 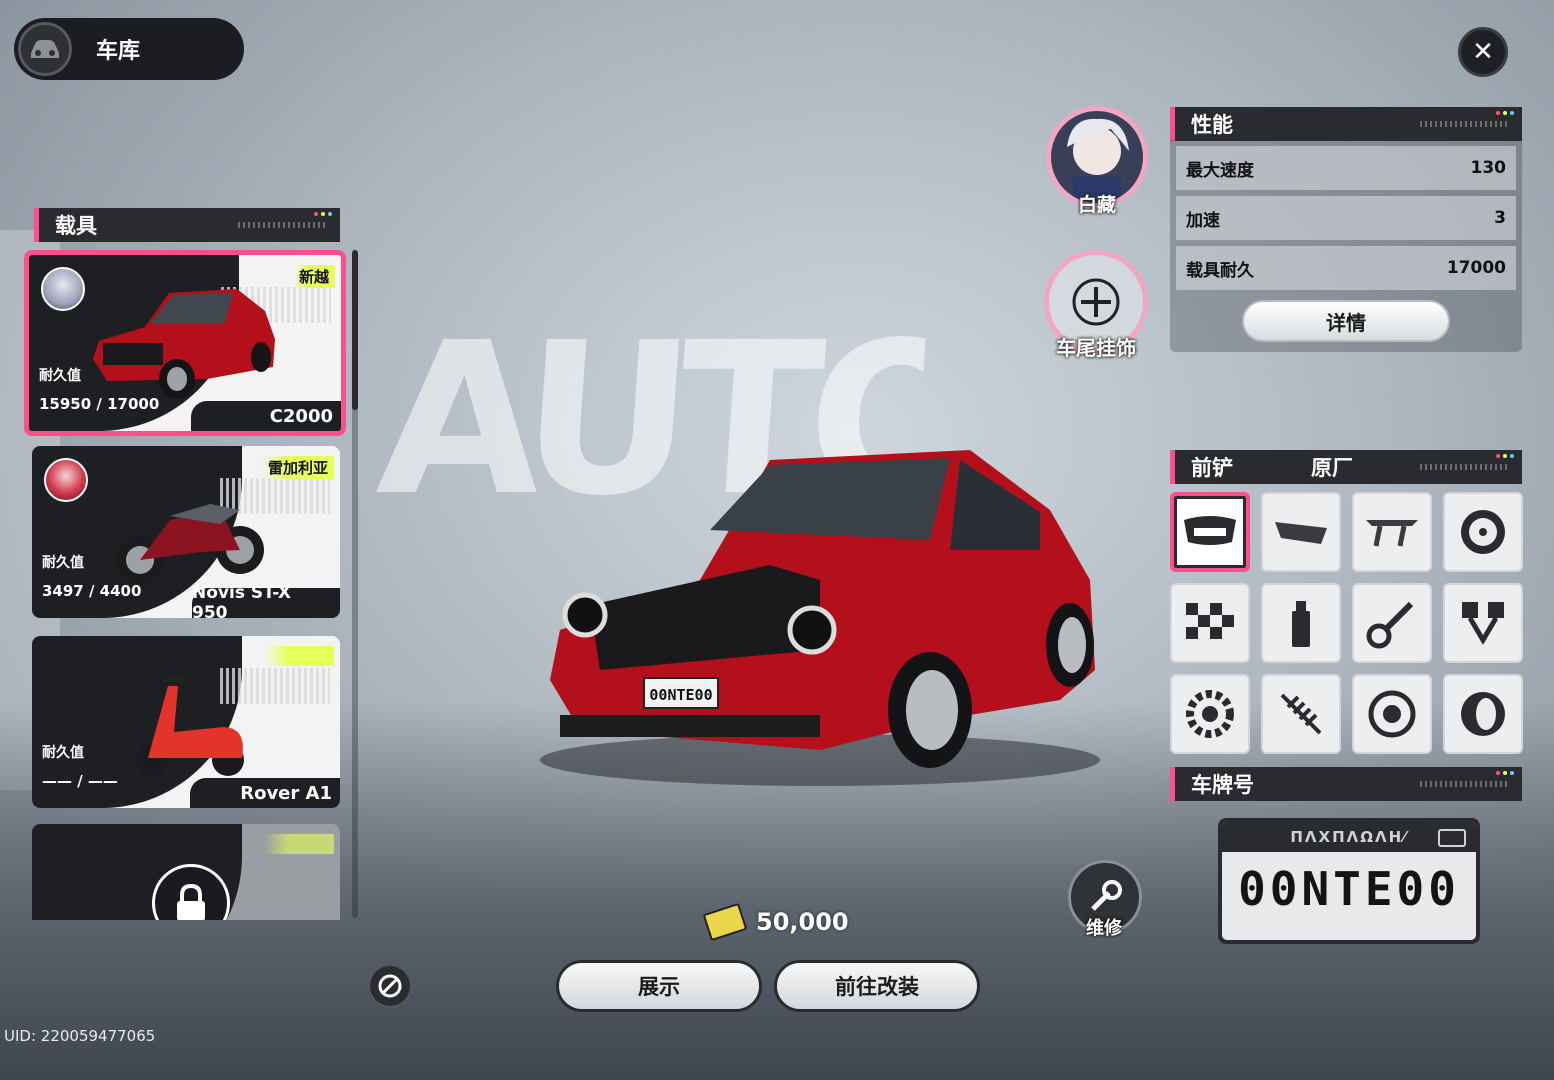 I want to click on close-button: ✕, so click(x=1483, y=52).